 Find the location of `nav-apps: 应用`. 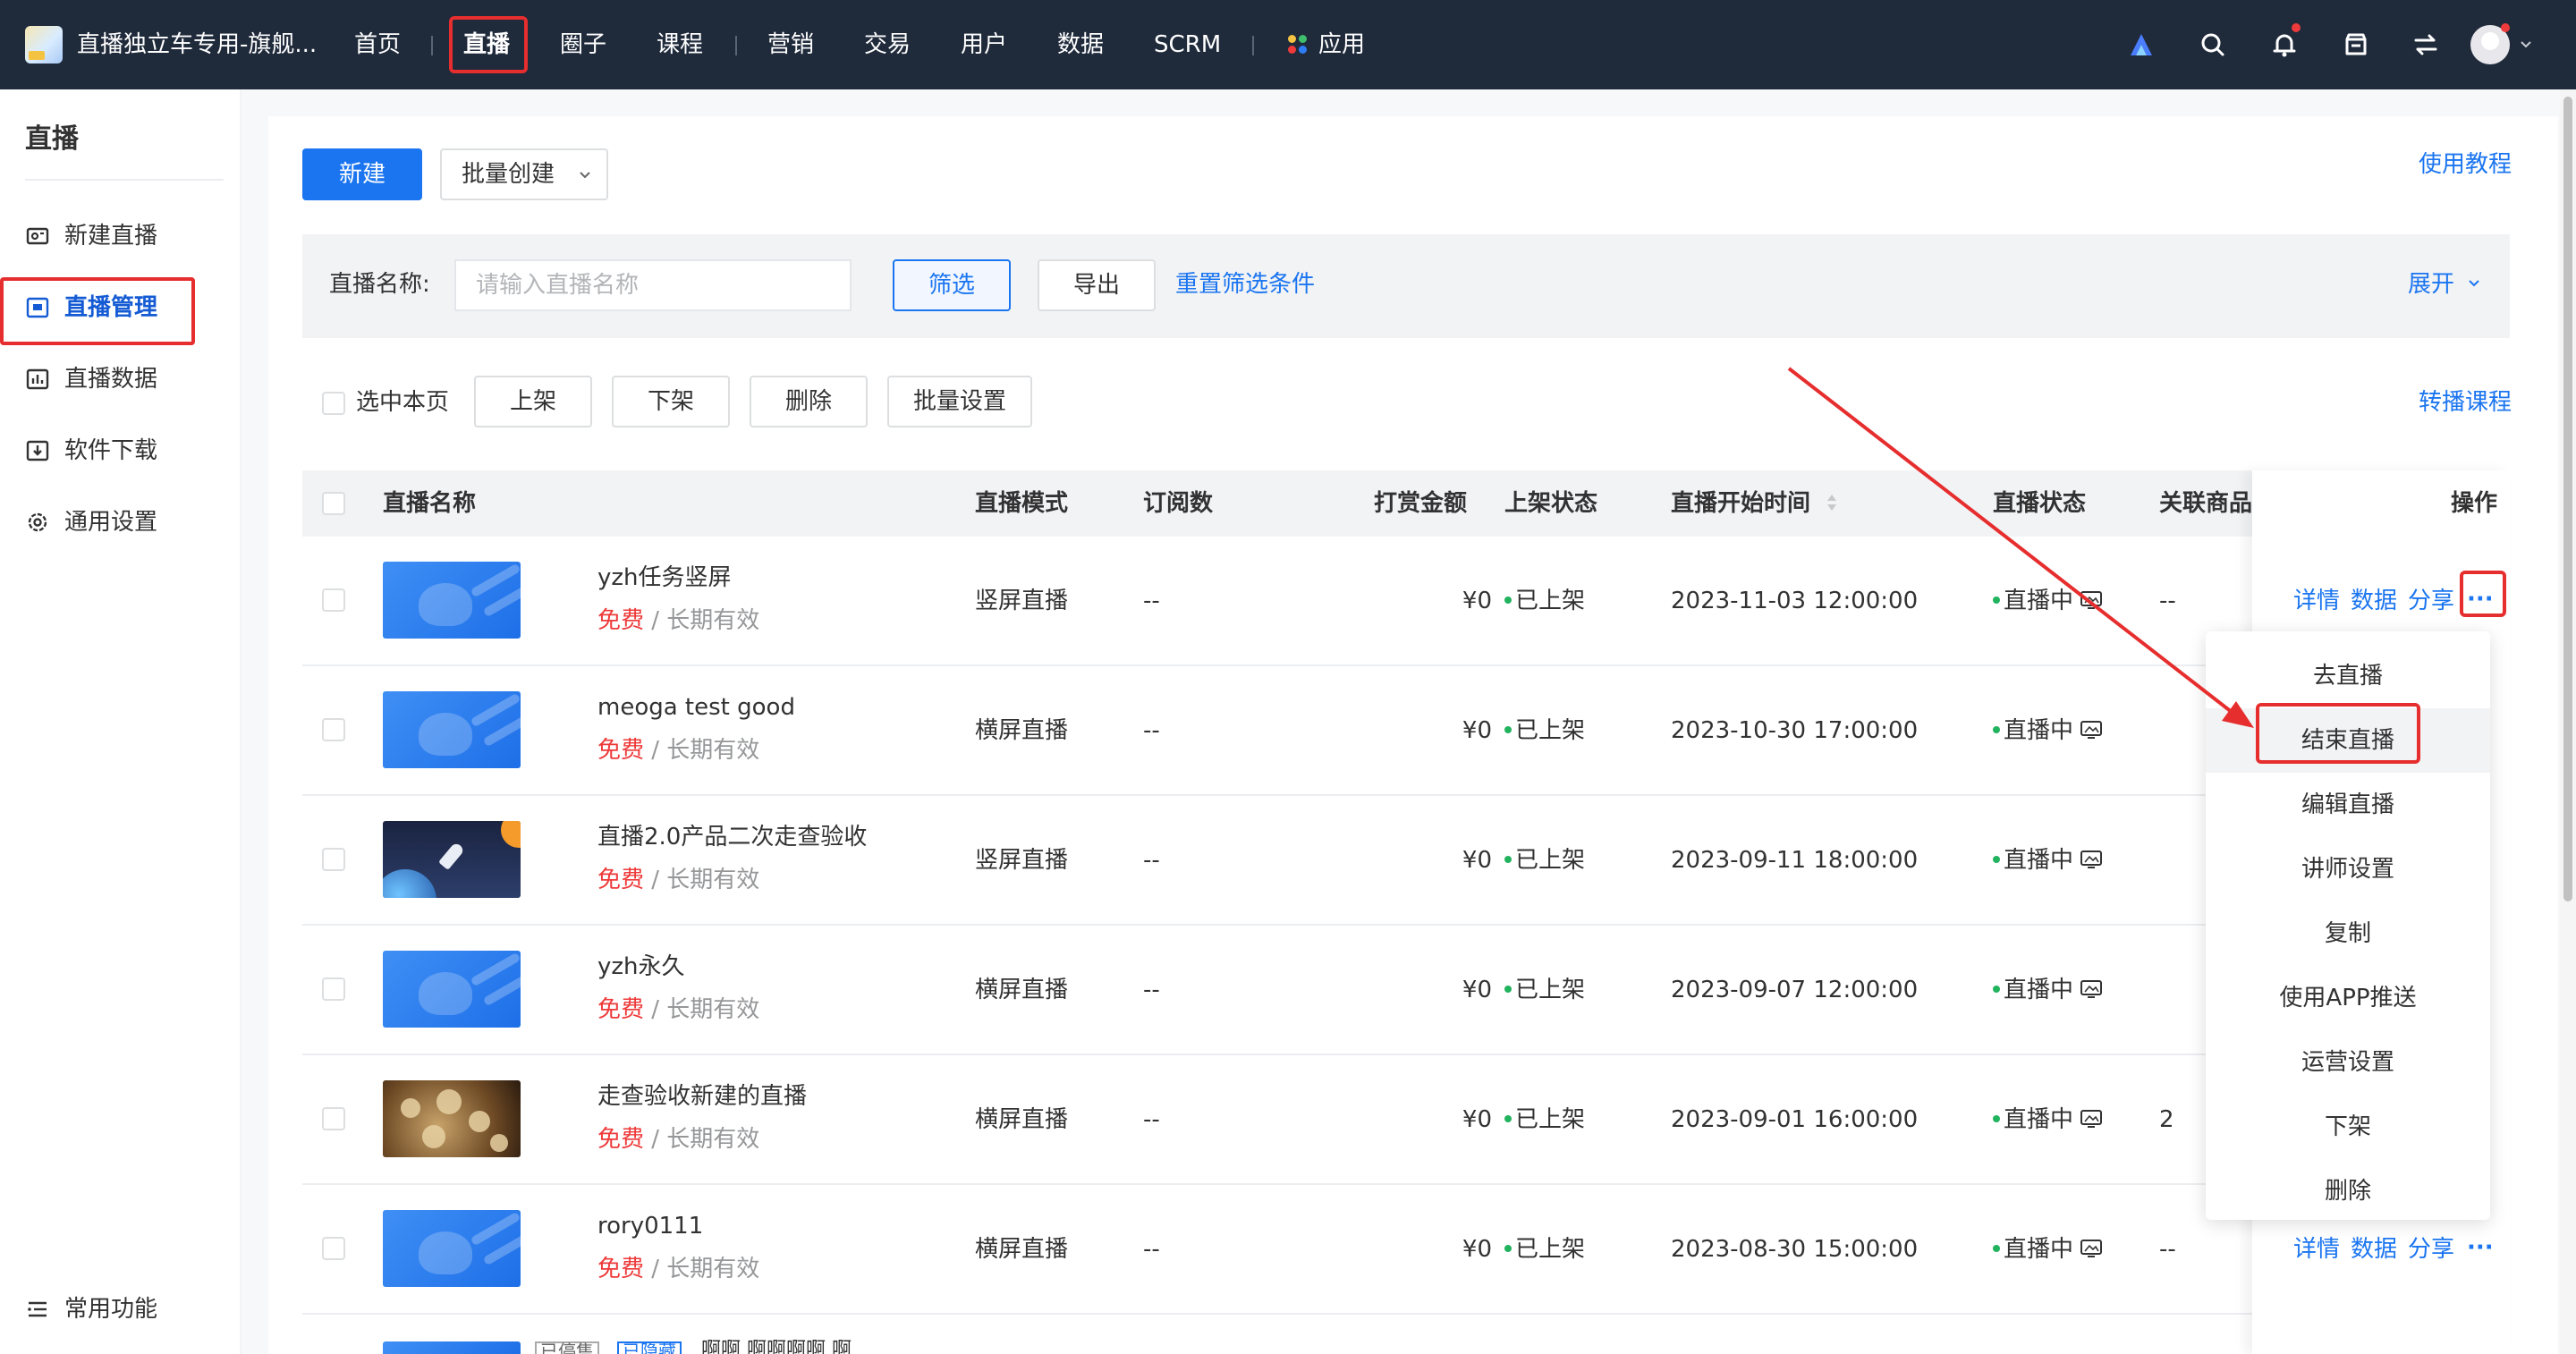

nav-apps: 应用 is located at coordinates (1341, 45).